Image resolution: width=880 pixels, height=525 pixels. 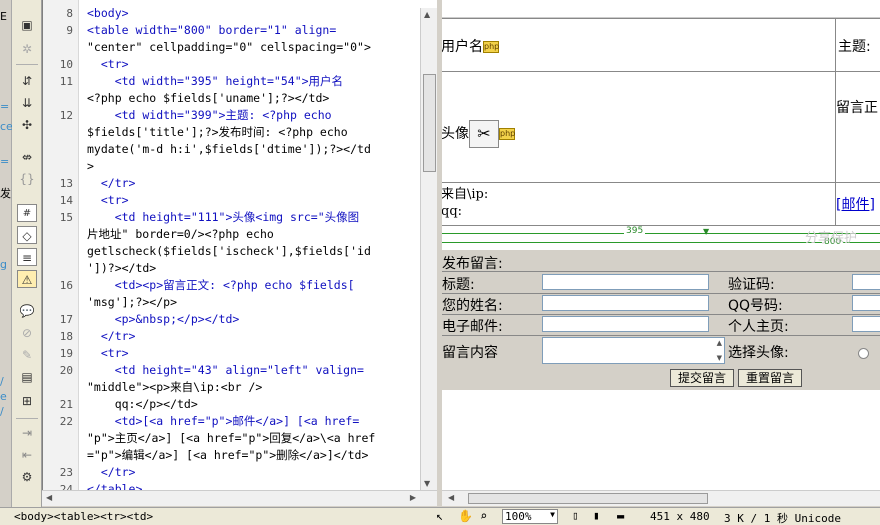 What do you see at coordinates (66, 370) in the screenshot?
I see `line-number: 20` at bounding box center [66, 370].